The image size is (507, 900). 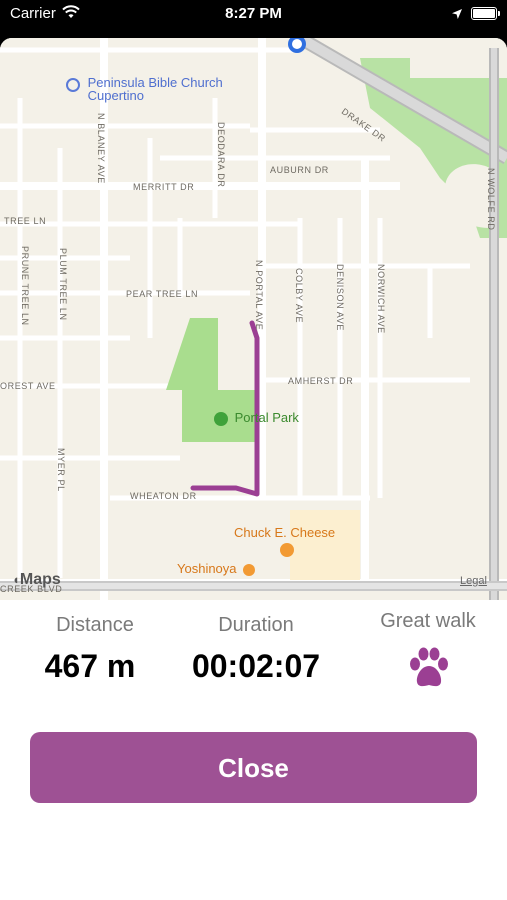 What do you see at coordinates (299, 170) in the screenshot?
I see `street-label: AUBURN DR` at bounding box center [299, 170].